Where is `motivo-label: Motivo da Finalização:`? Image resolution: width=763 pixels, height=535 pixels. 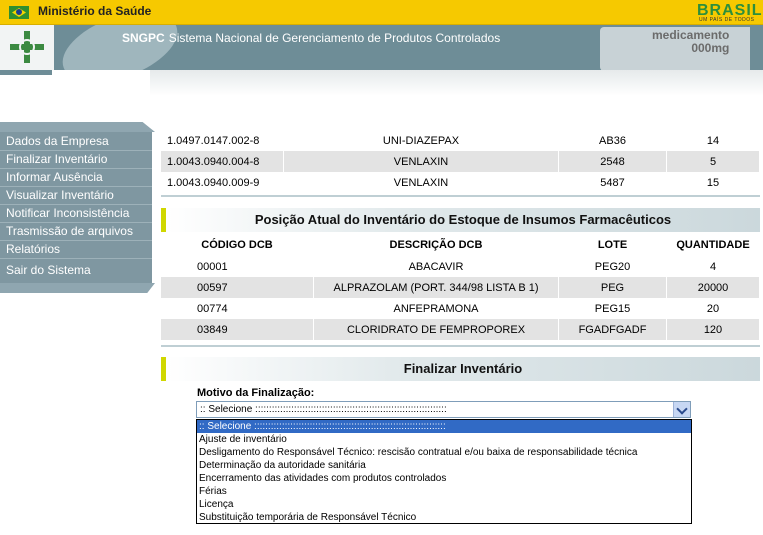
motivo-label: Motivo da Finalização: is located at coordinates (256, 393).